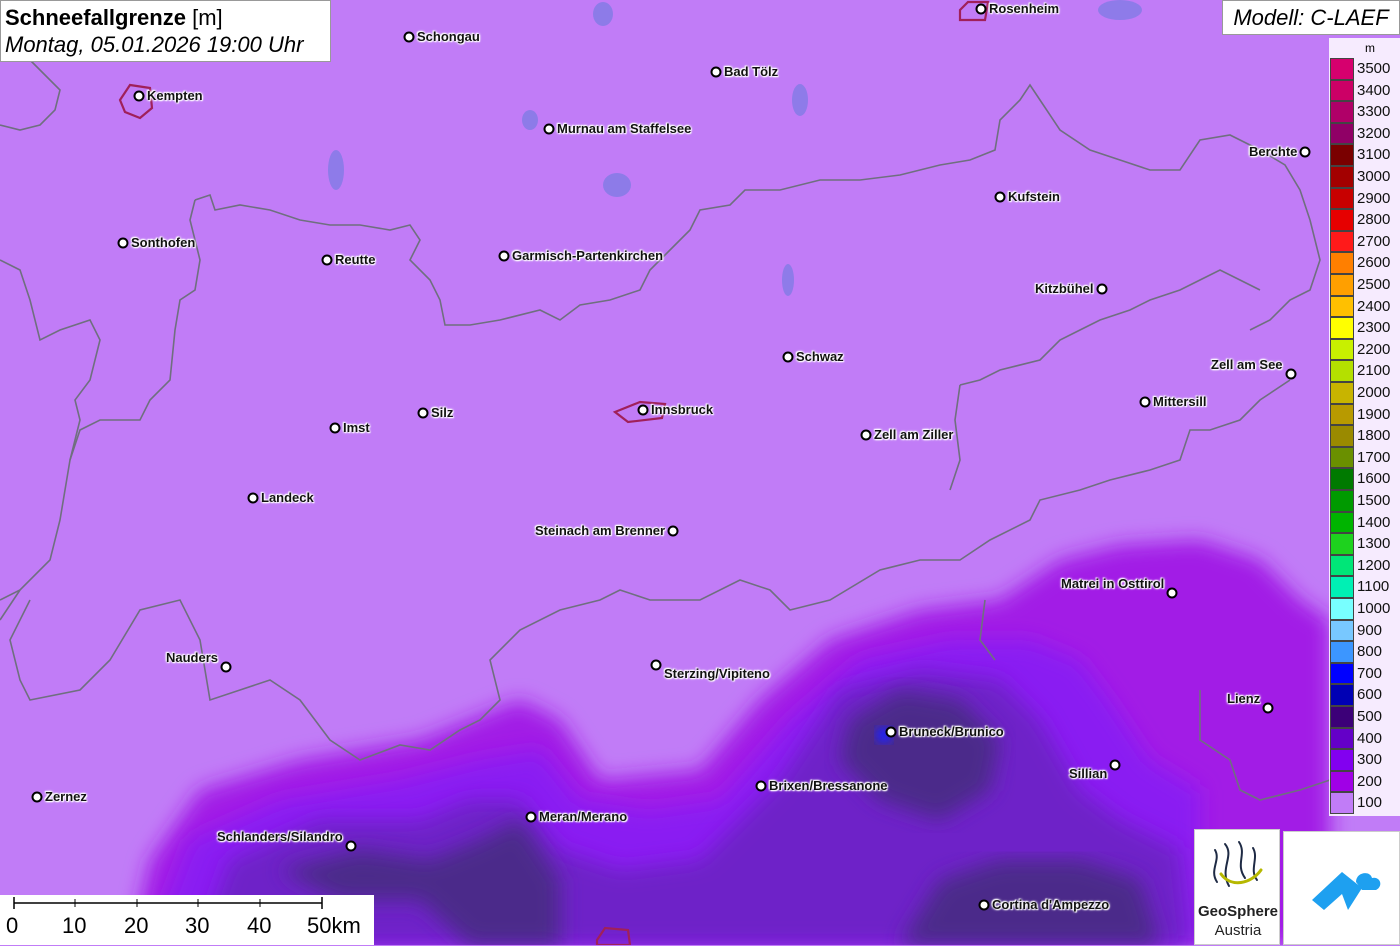  I want to click on map-title: Schneefallgrenze [m], so click(114, 17).